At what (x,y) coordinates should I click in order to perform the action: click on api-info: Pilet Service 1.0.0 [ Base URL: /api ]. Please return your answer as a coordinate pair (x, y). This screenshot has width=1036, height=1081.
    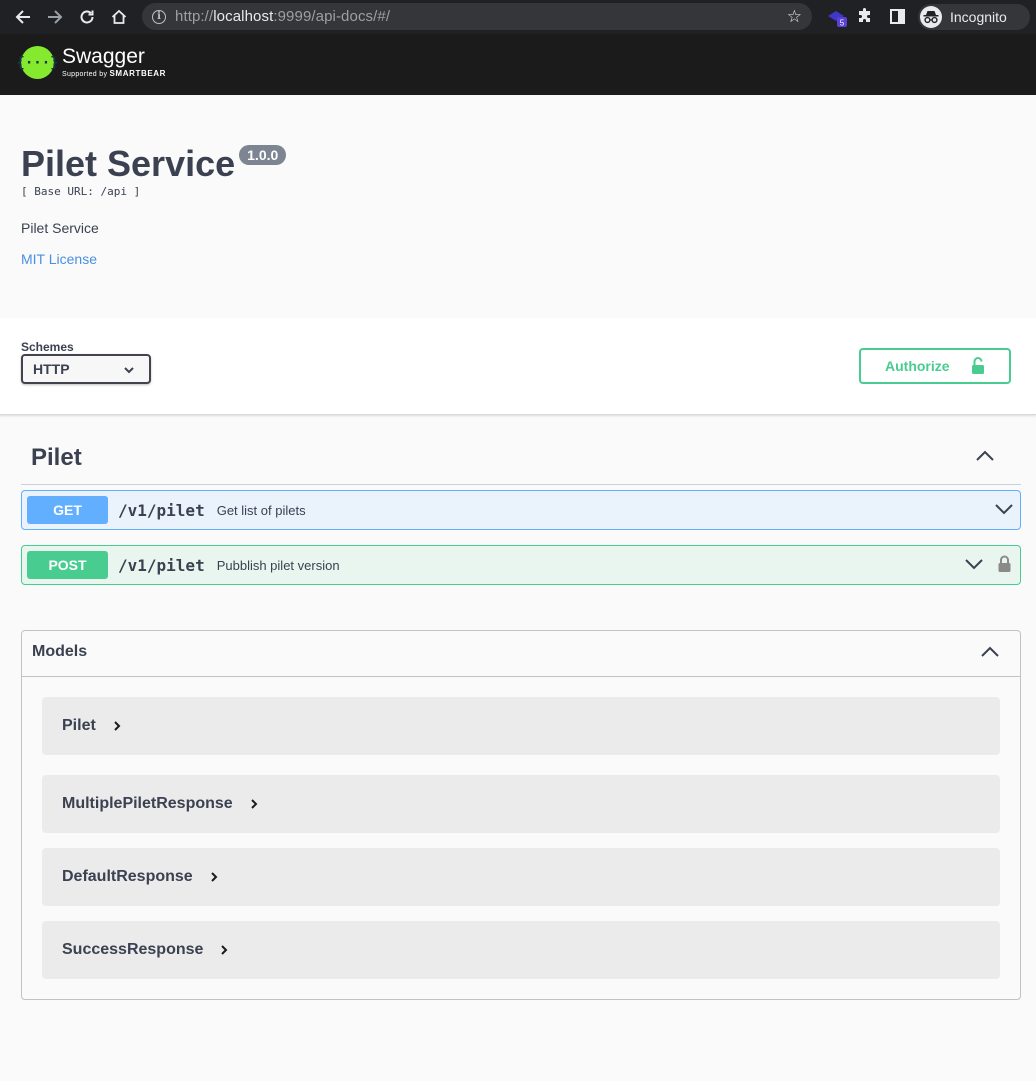
    Looking at the image, I should click on (154, 169).